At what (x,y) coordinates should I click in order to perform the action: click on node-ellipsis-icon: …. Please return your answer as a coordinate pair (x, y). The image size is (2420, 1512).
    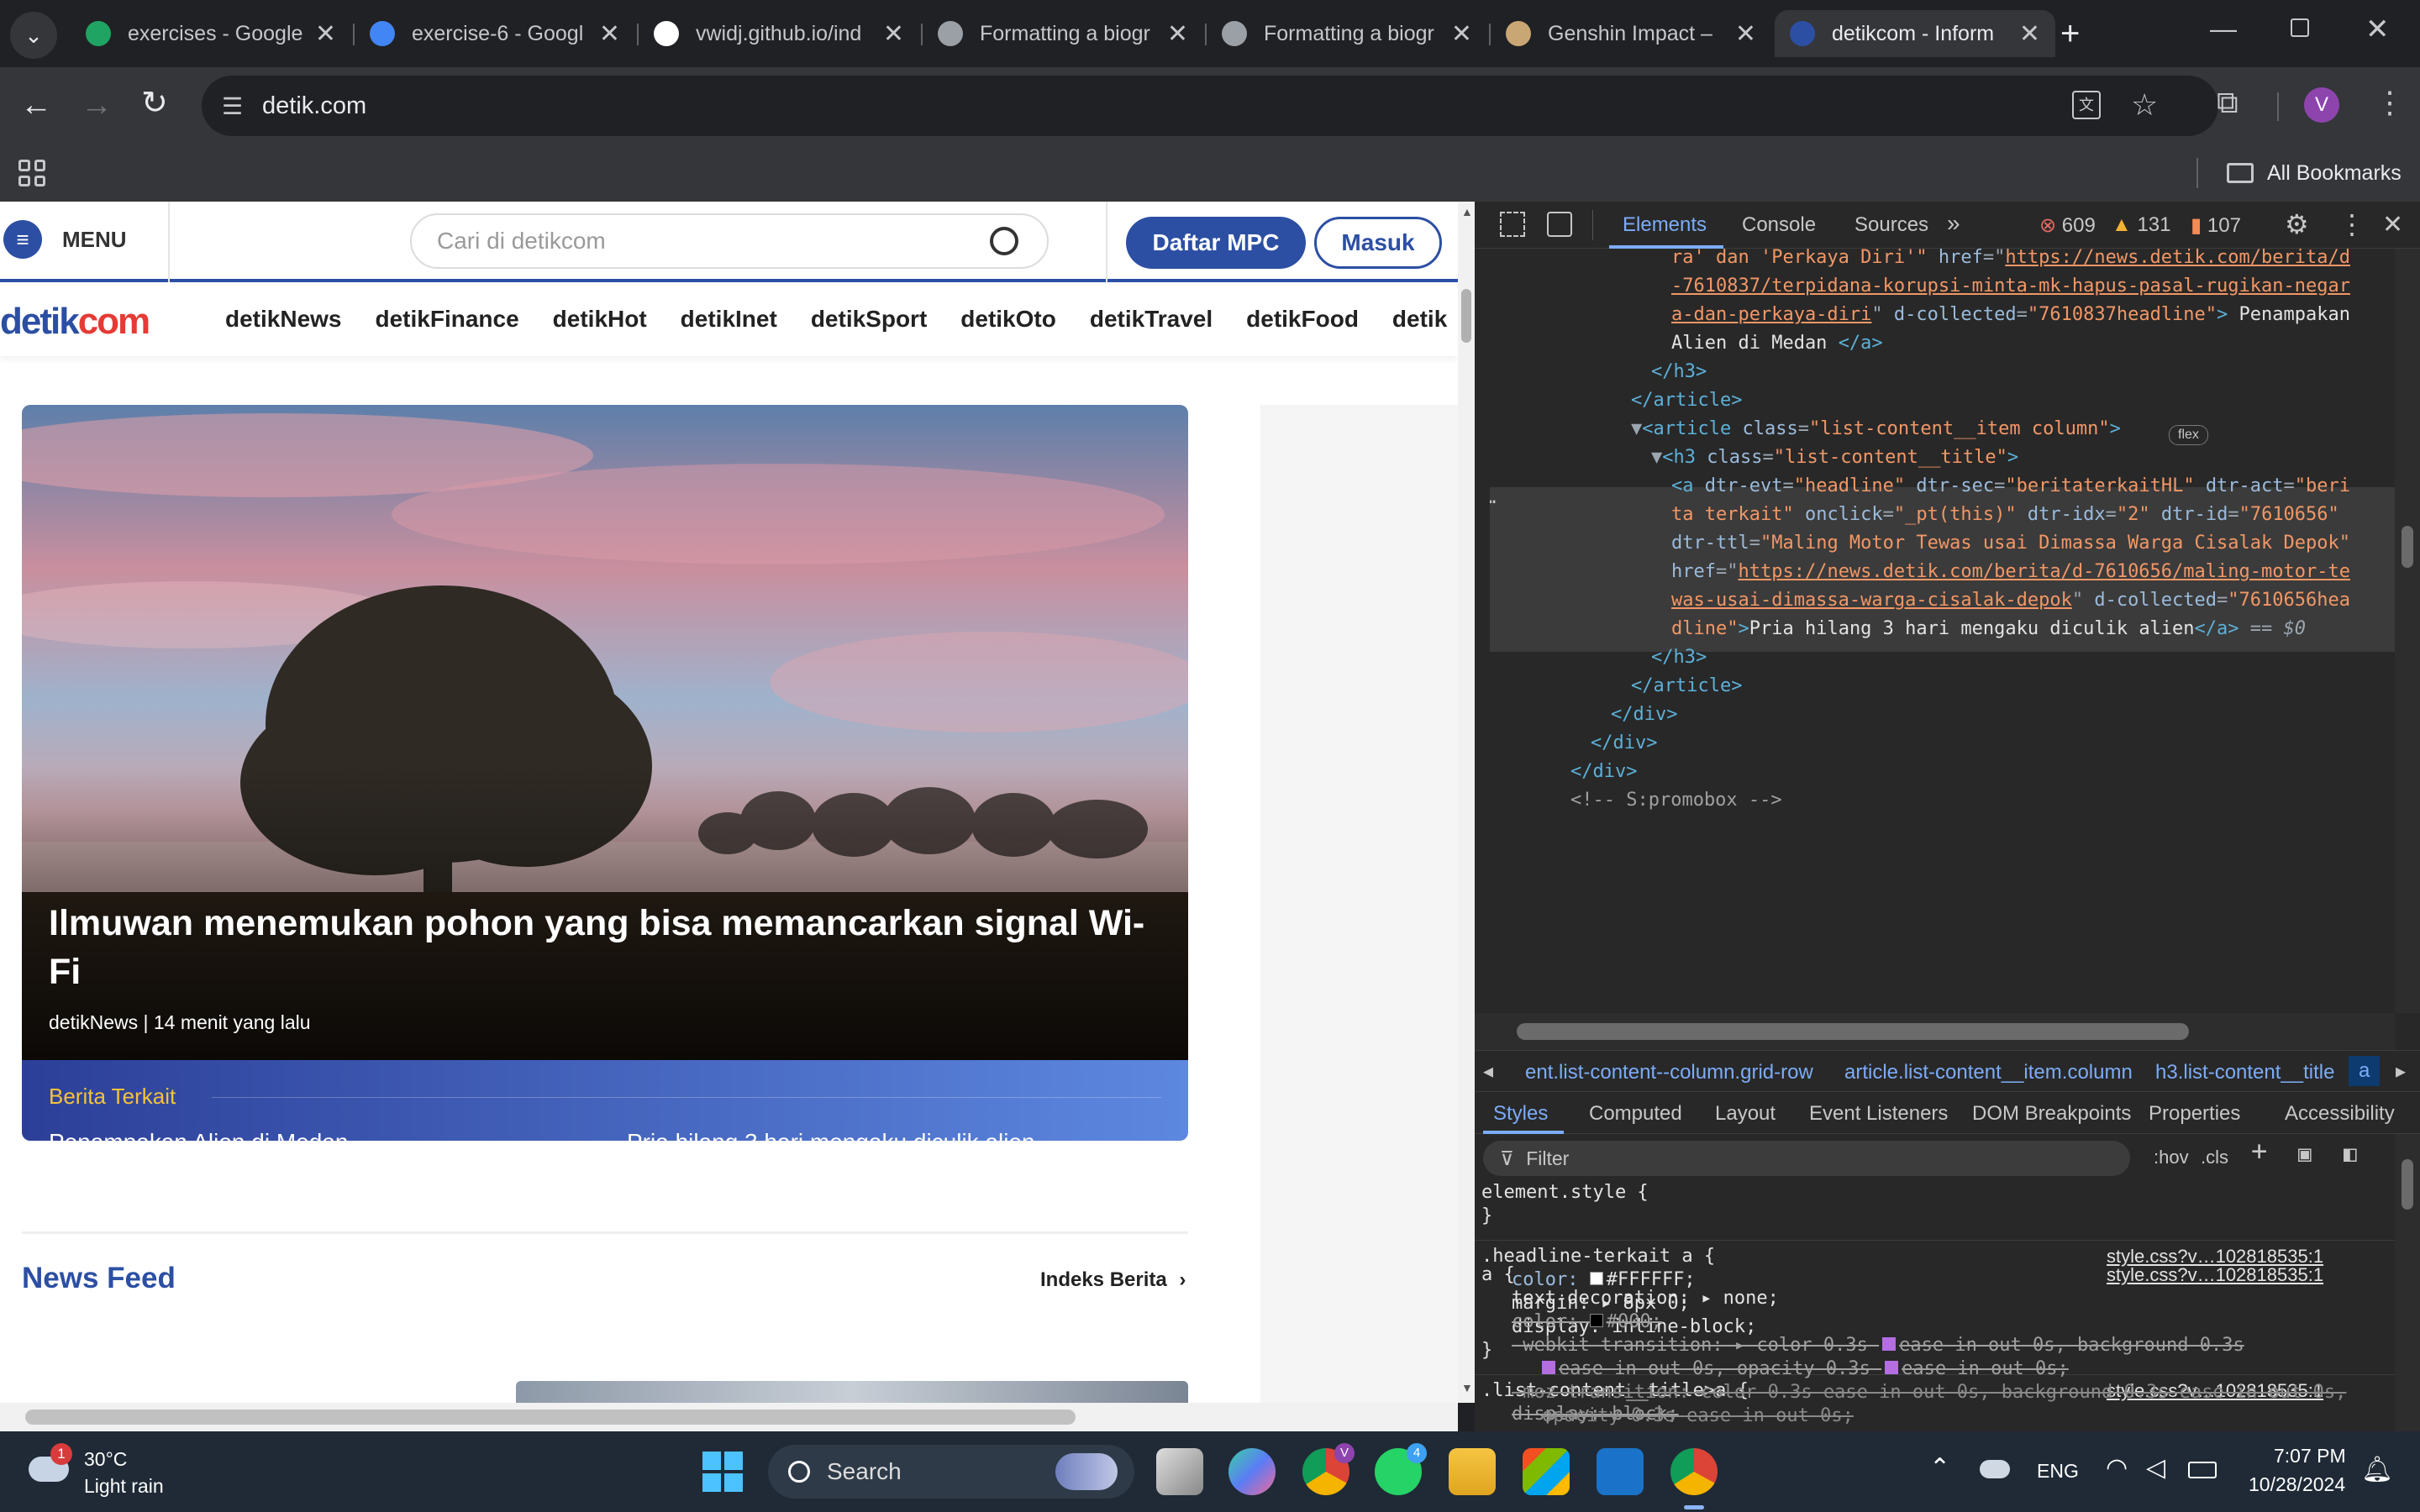
    Looking at the image, I should click on (1493, 498).